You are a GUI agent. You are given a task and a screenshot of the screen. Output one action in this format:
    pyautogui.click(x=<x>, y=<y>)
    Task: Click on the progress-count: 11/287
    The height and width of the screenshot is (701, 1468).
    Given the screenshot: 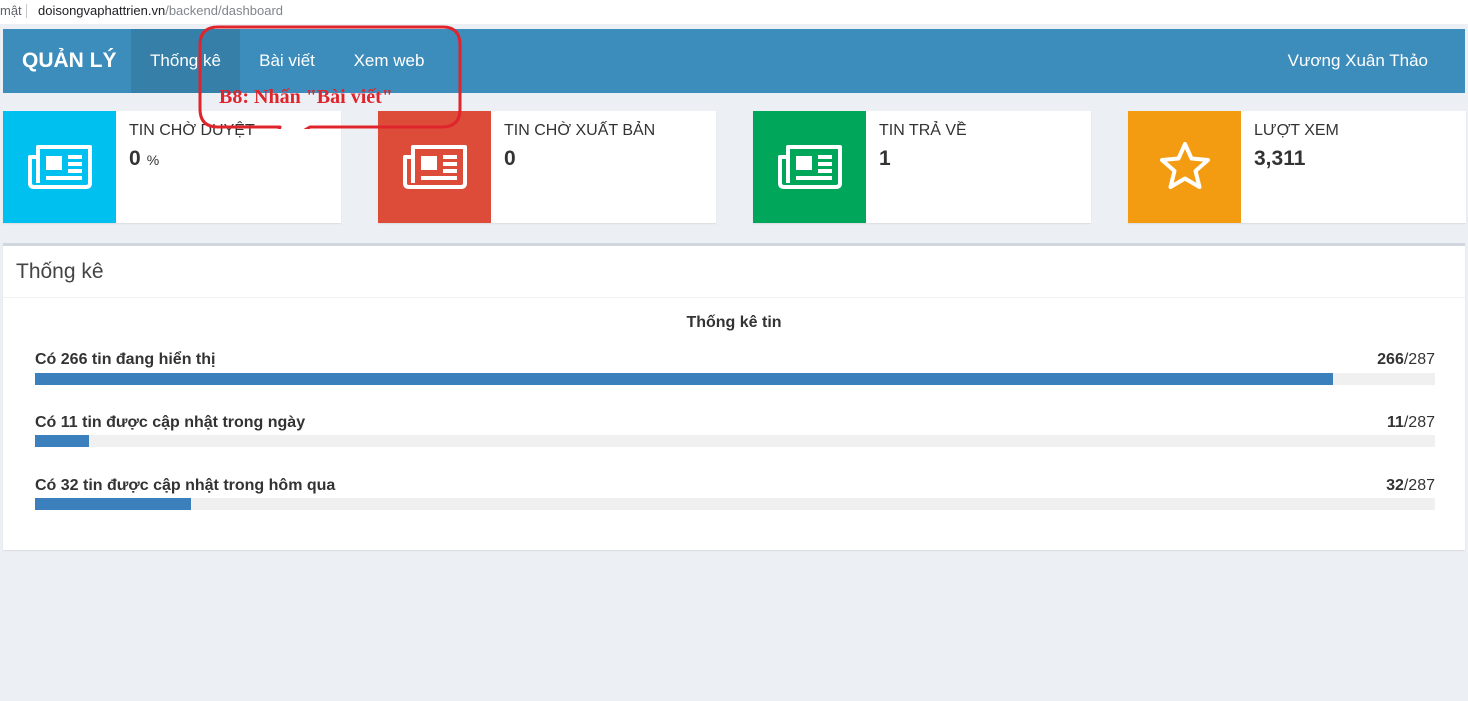 What is the action you would take?
    pyautogui.click(x=1411, y=423)
    